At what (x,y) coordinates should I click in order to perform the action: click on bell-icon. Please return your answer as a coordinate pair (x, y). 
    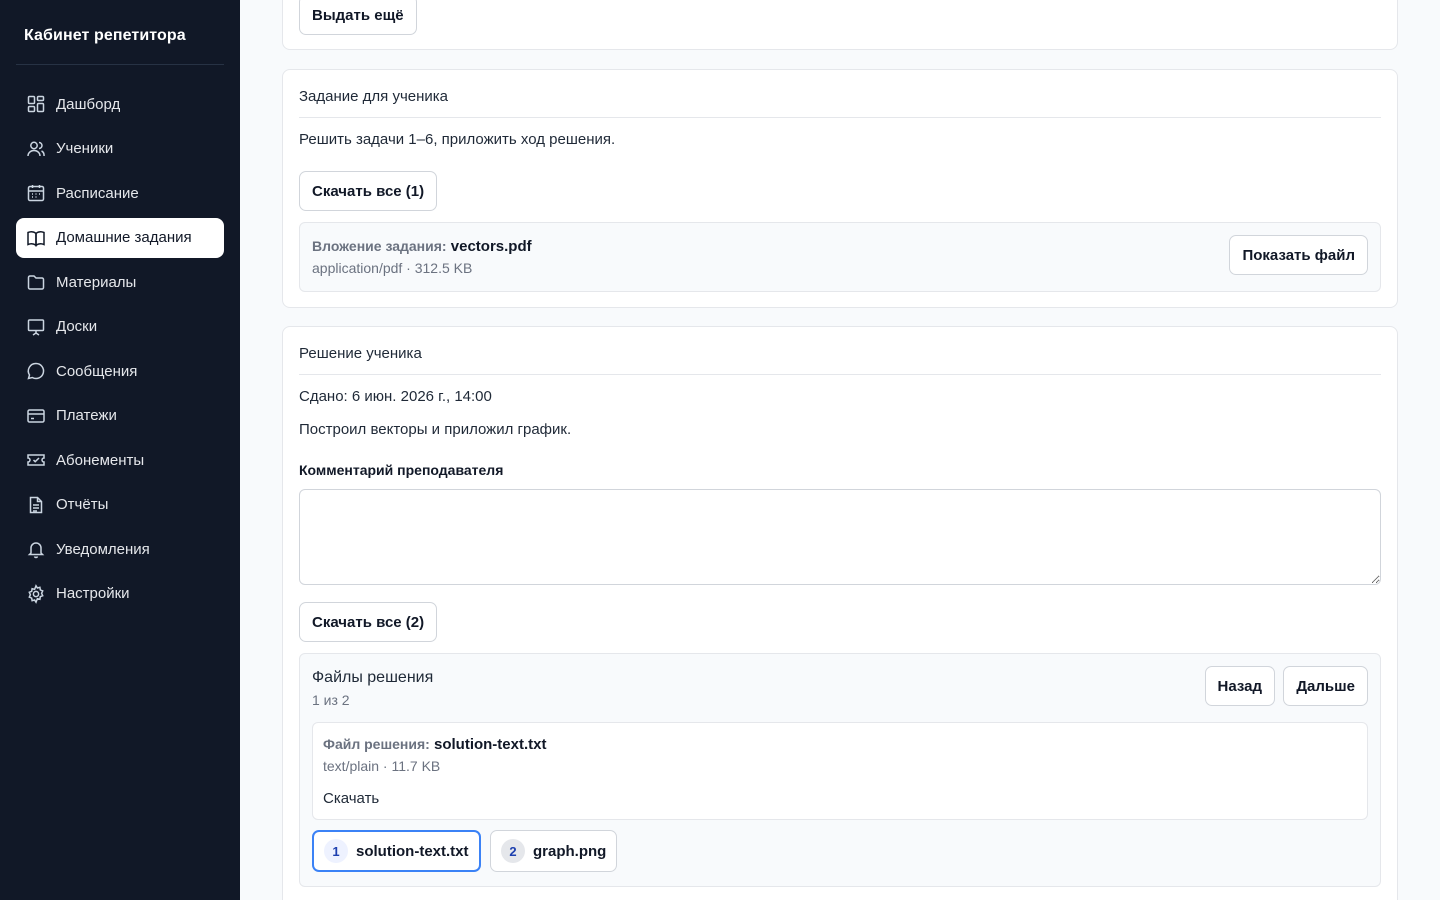
    Looking at the image, I should click on (36, 549).